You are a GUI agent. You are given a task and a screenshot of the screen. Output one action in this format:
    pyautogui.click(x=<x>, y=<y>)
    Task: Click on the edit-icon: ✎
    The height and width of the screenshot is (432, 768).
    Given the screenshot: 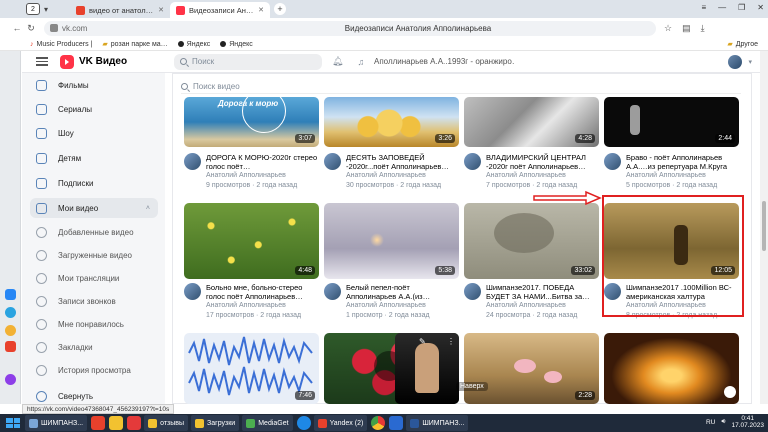 What is the action you would take?
    pyautogui.click(x=422, y=341)
    